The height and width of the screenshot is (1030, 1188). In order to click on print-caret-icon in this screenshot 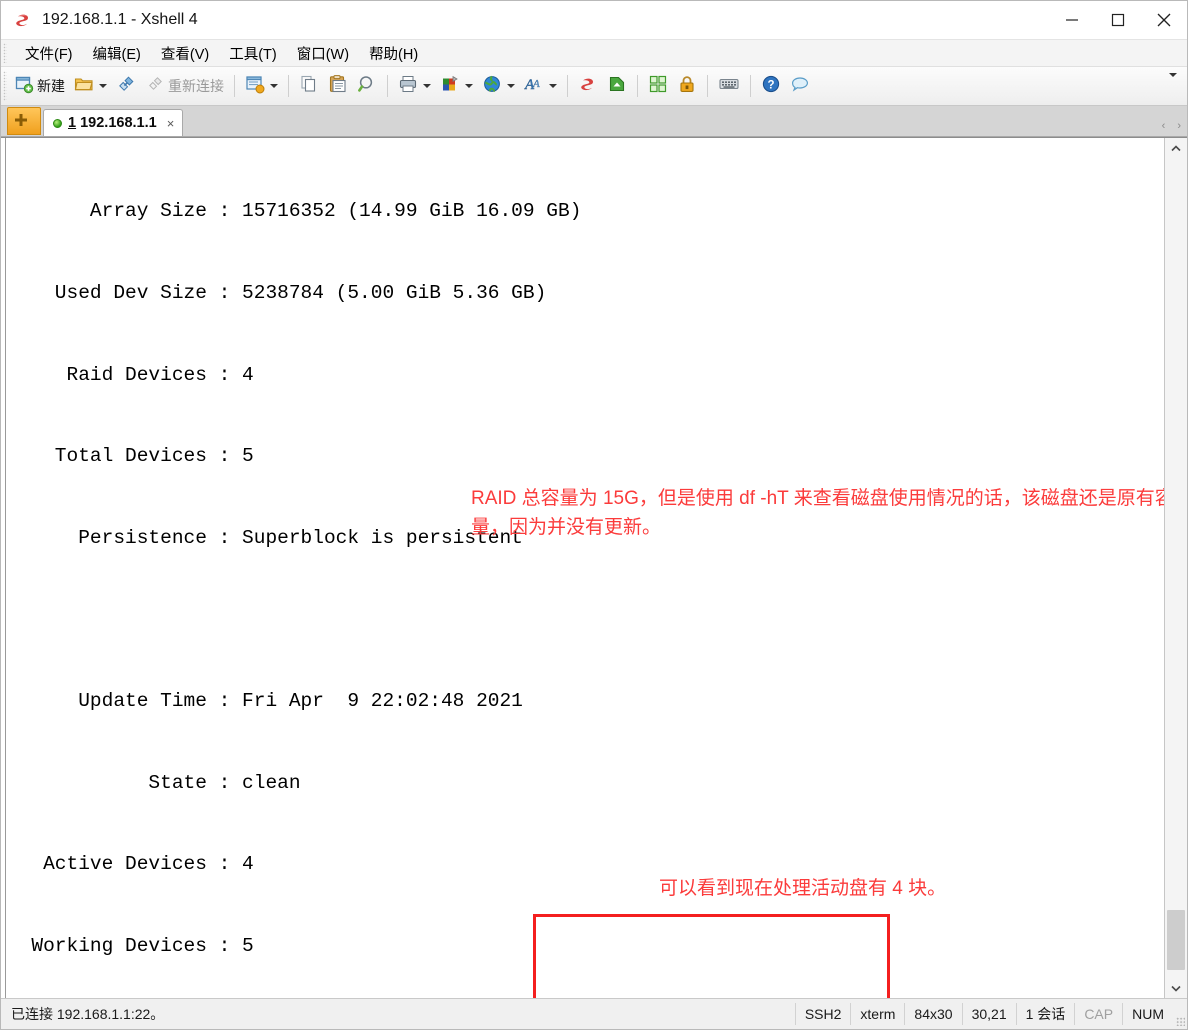, I will do `click(427, 86)`.